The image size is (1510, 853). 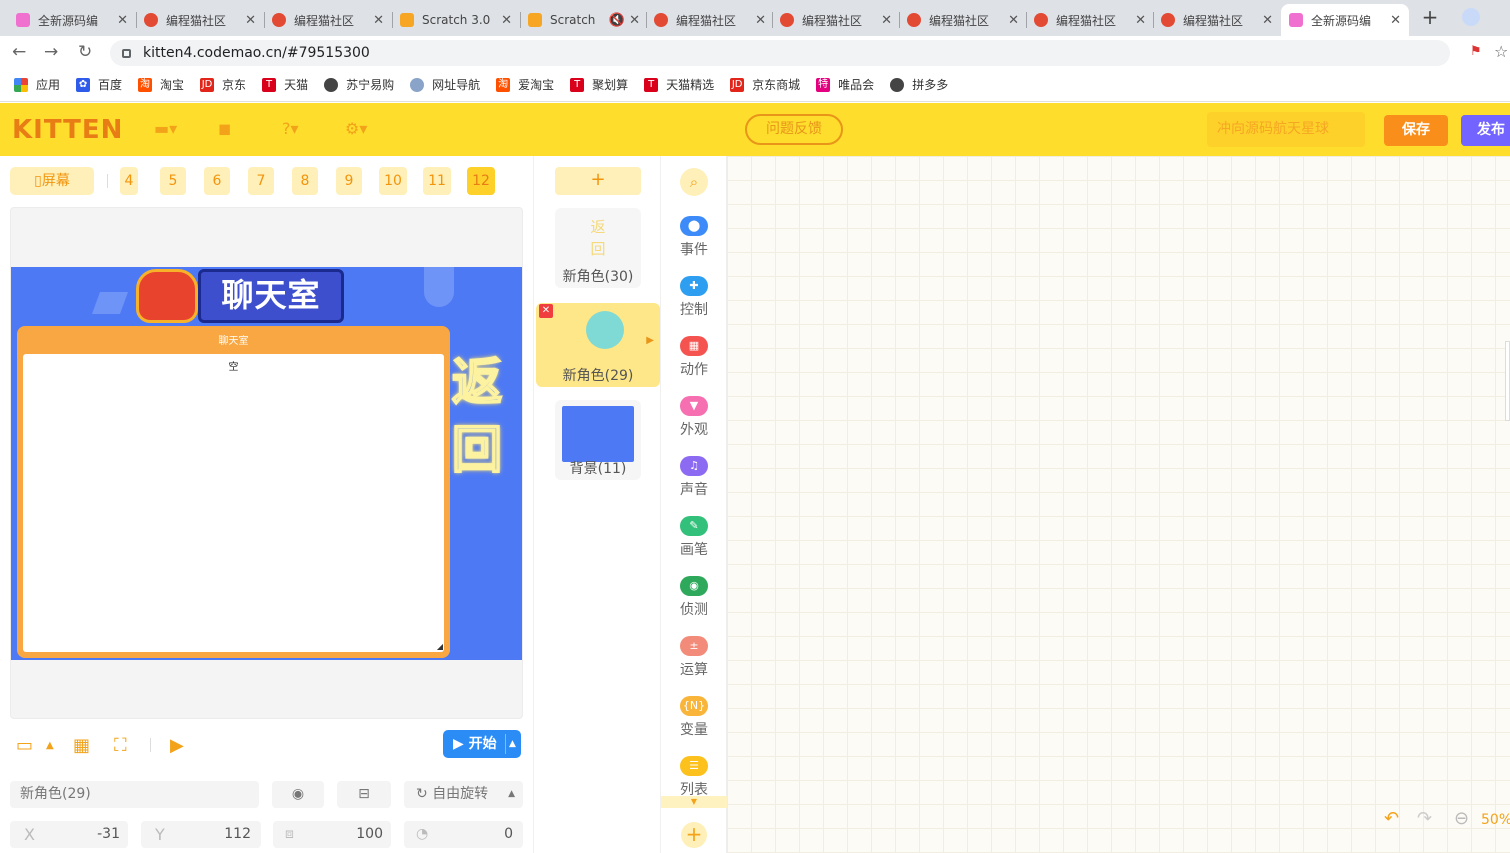 I want to click on category-variables: {N} 变量, so click(x=694, y=717).